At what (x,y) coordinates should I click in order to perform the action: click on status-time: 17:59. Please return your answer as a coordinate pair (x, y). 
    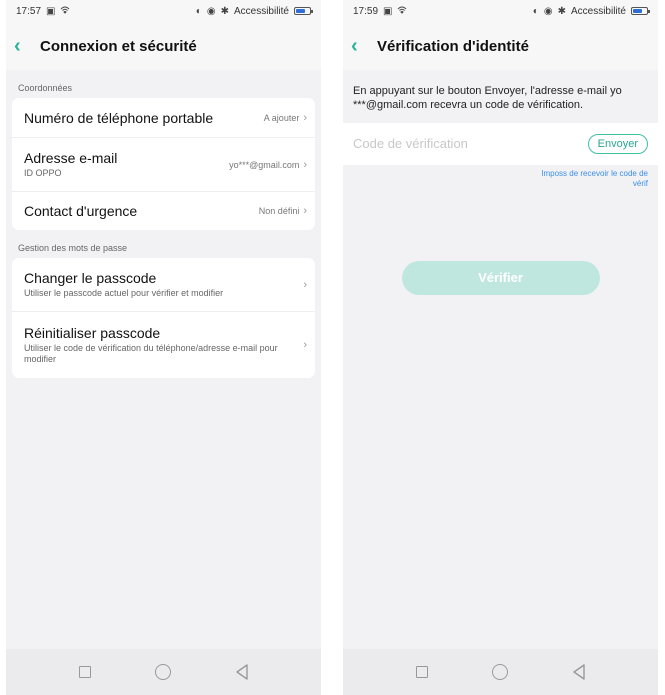
    Looking at the image, I should click on (366, 11).